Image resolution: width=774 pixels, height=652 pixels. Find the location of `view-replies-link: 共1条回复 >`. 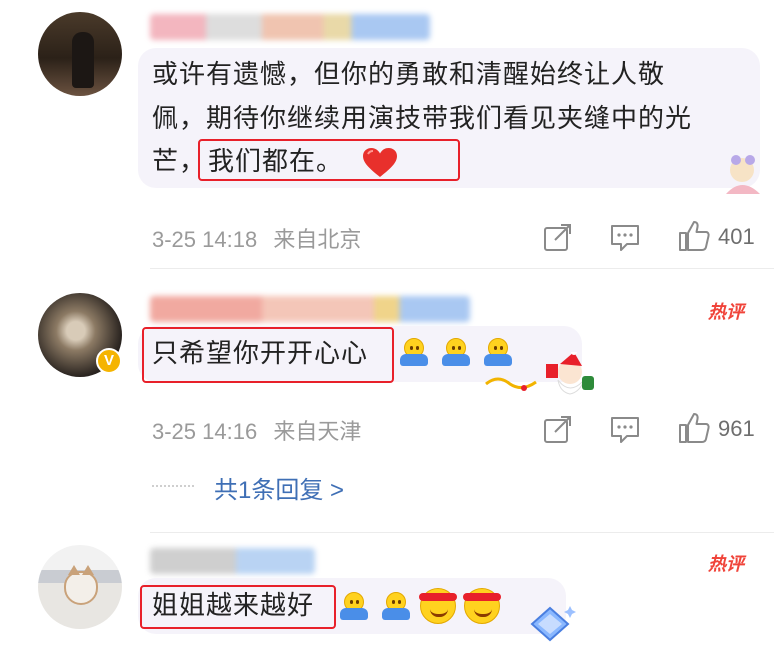

view-replies-link: 共1条回复 > is located at coordinates (279, 487).